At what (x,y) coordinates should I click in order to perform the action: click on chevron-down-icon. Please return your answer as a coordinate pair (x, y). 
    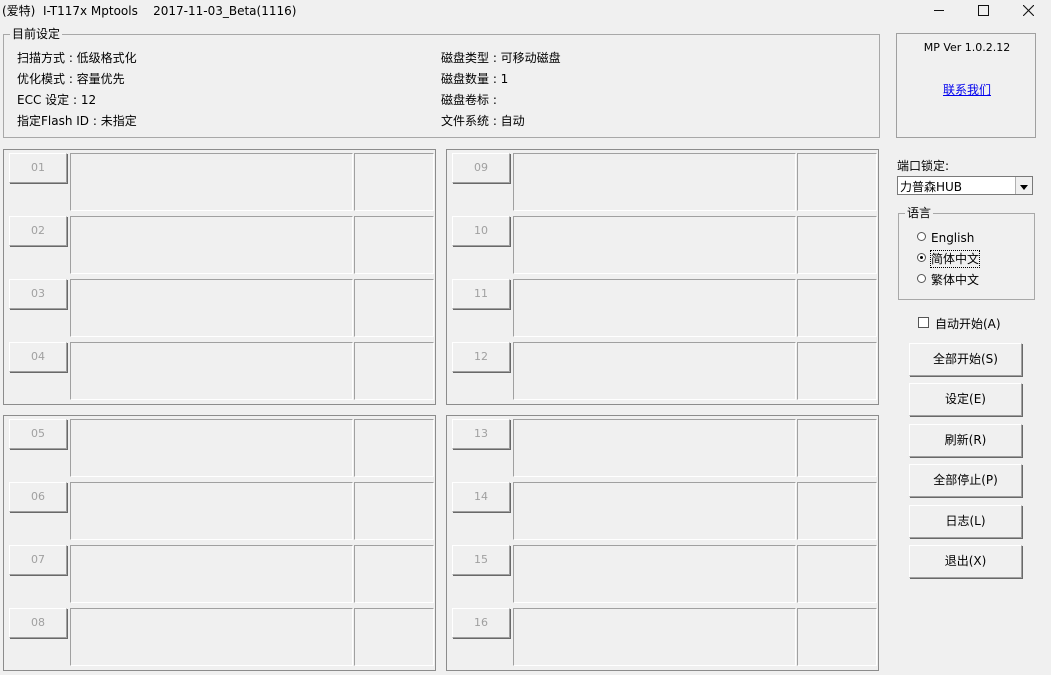
    Looking at the image, I should click on (1024, 186).